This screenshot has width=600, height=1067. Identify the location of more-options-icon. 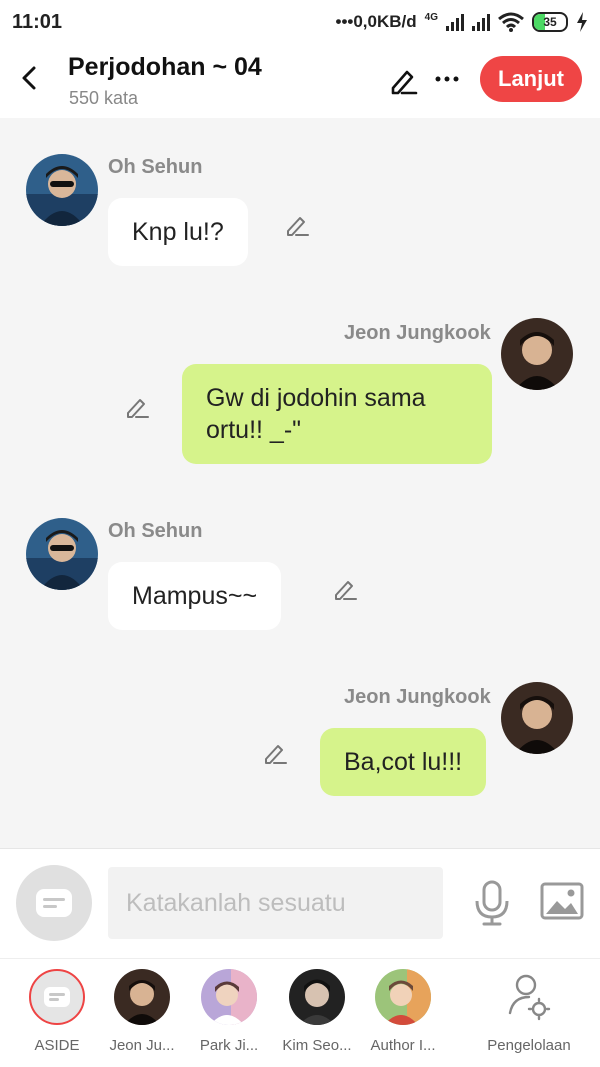
(447, 79).